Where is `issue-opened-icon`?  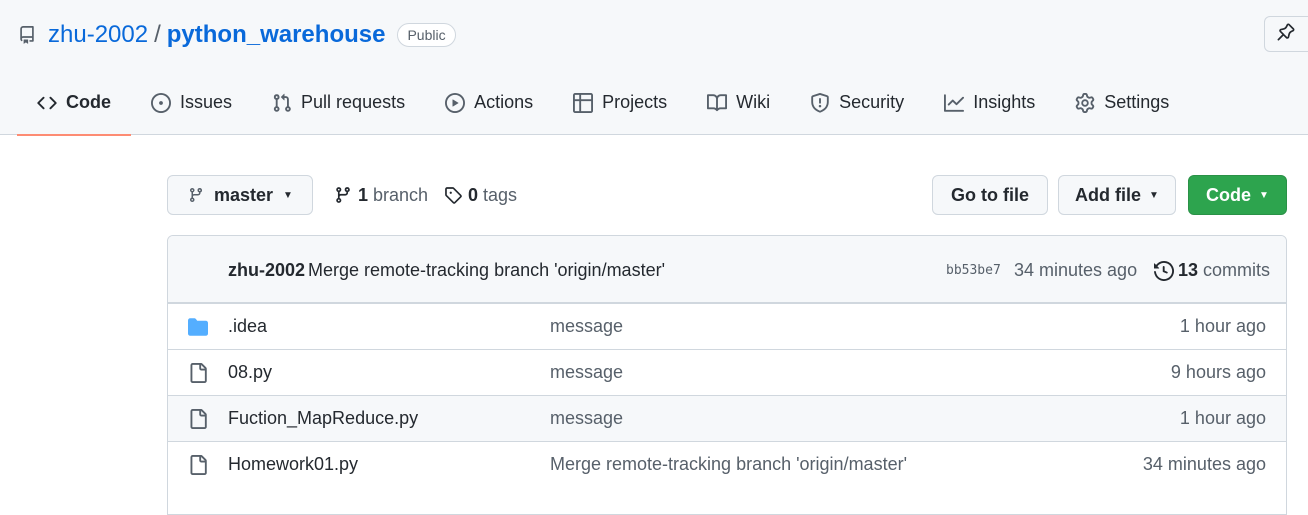
issue-opened-icon is located at coordinates (161, 103).